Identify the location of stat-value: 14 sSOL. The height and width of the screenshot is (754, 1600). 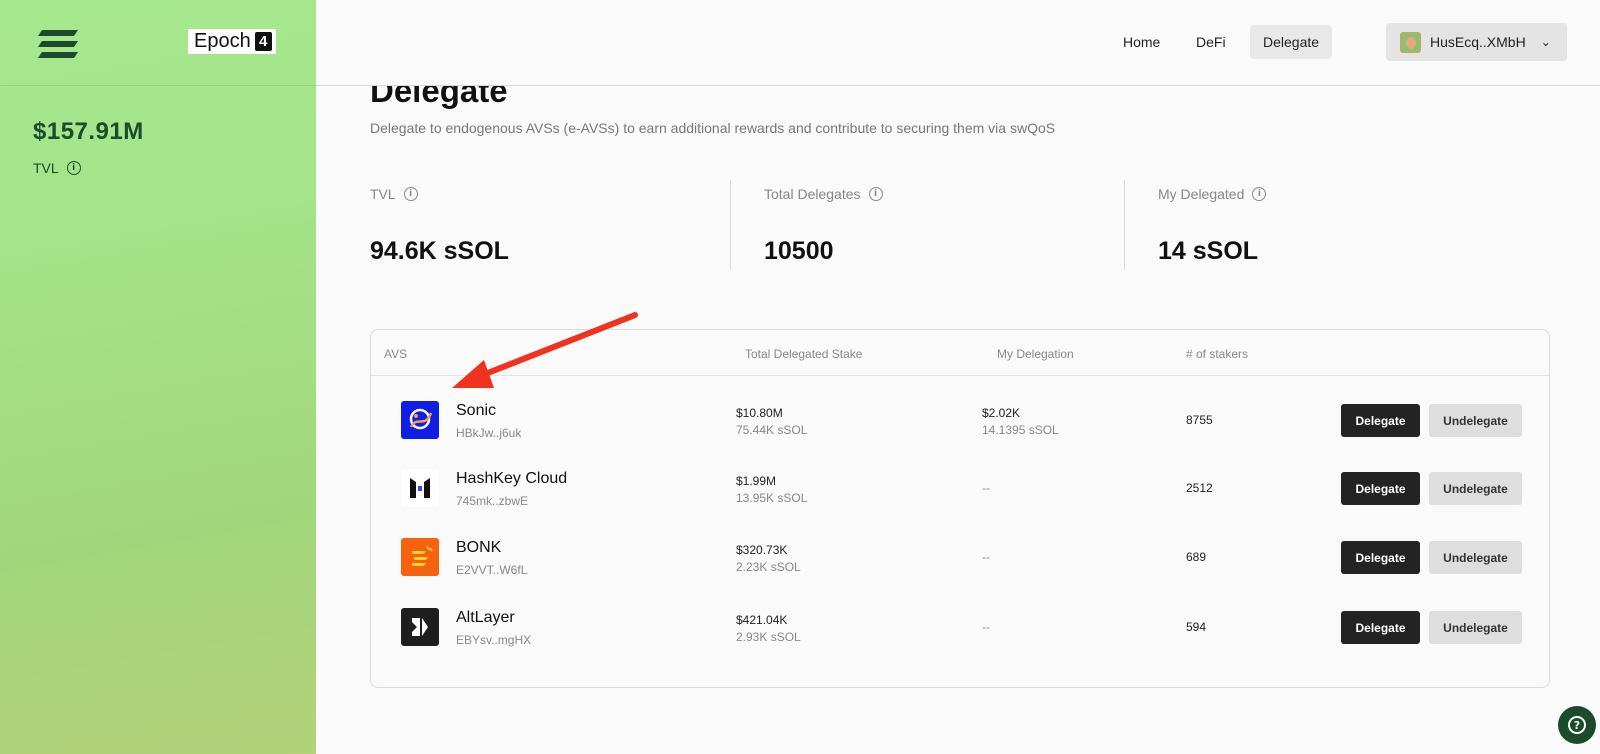
(1208, 251).